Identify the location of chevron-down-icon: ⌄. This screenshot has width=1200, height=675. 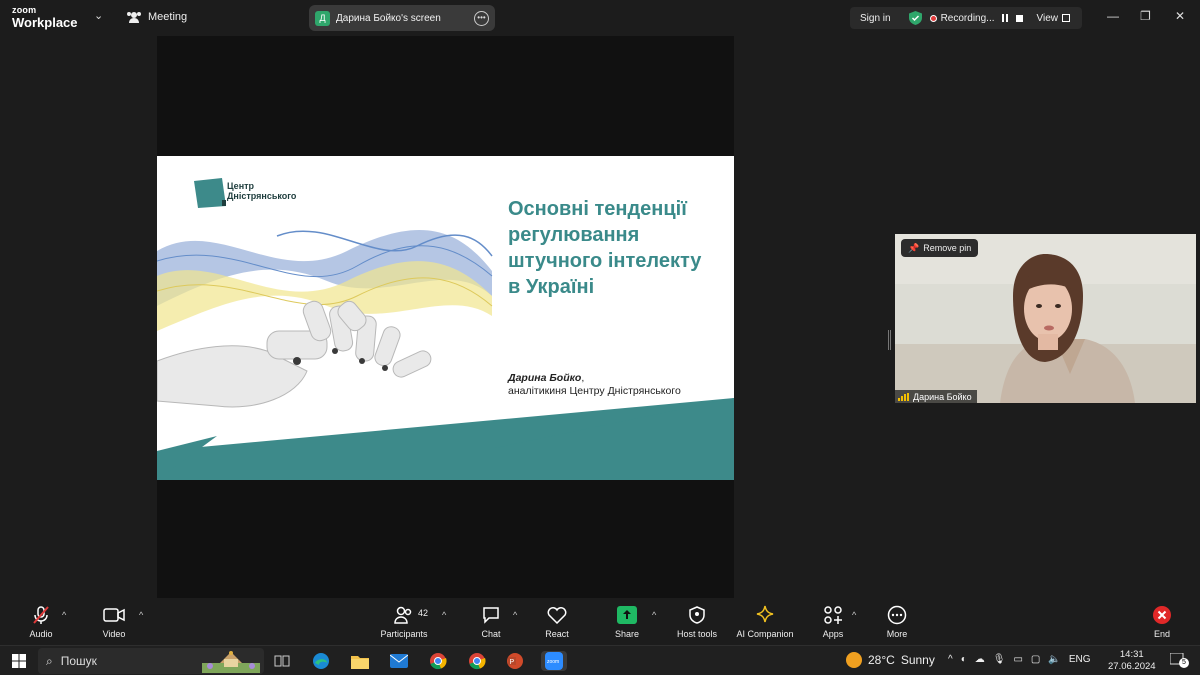
(98, 15).